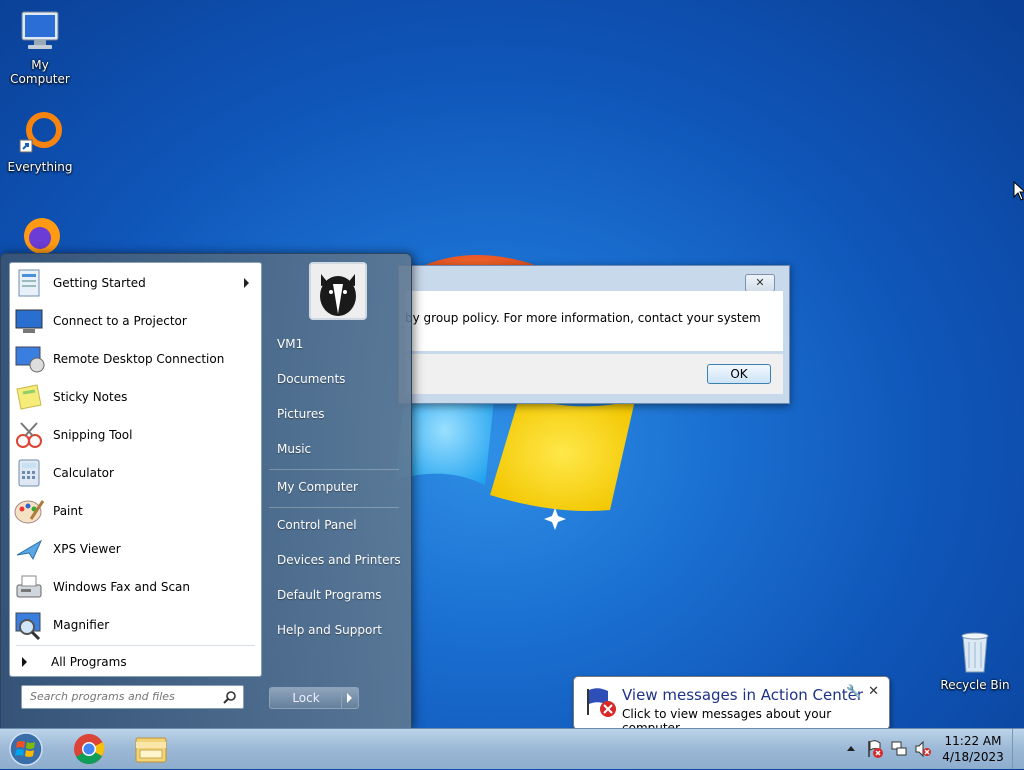 This screenshot has width=1024, height=770. What do you see at coordinates (336, 630) in the screenshot?
I see `place-item-help-support: Help and Support` at bounding box center [336, 630].